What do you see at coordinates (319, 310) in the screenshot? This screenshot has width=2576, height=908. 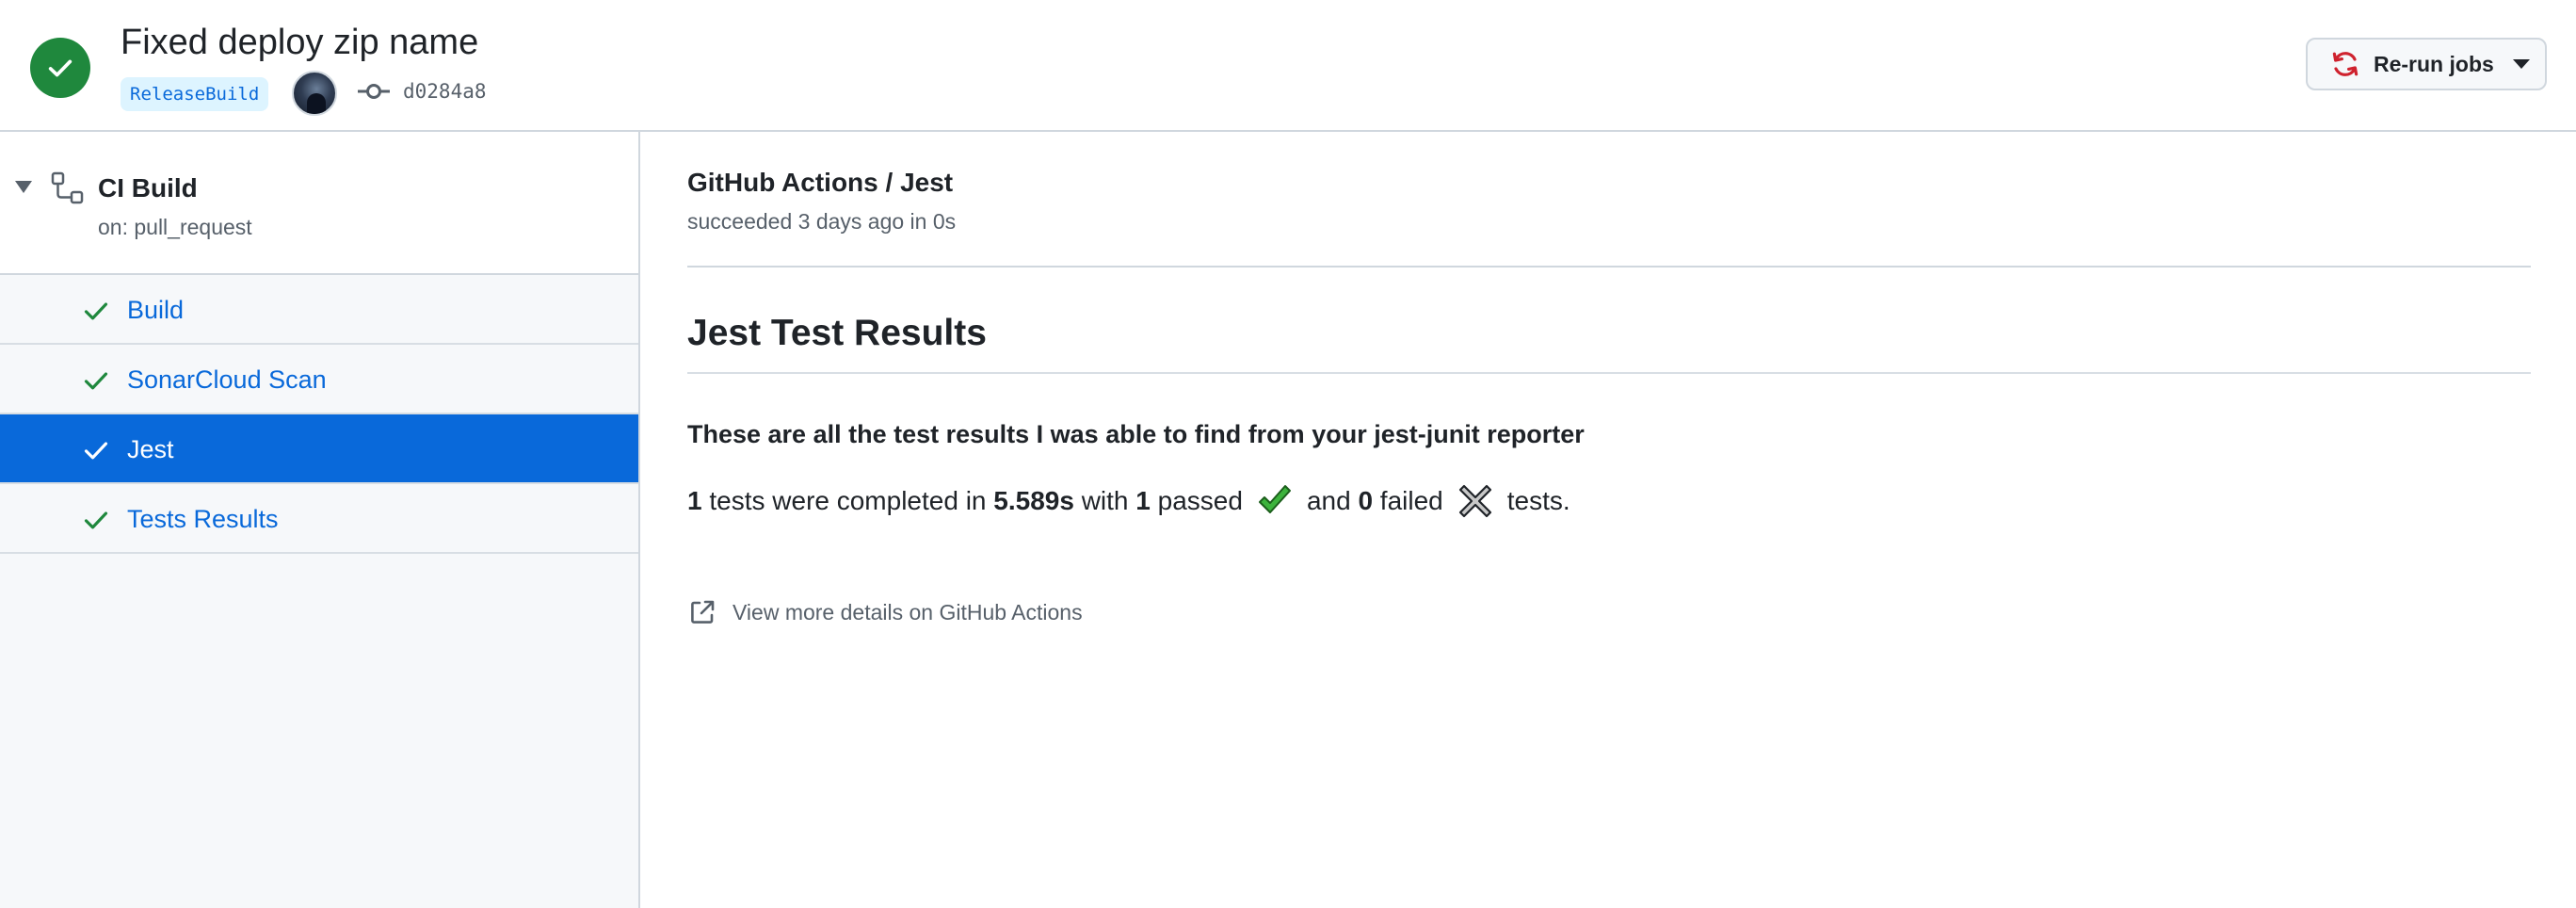 I see `job-item-build: Build` at bounding box center [319, 310].